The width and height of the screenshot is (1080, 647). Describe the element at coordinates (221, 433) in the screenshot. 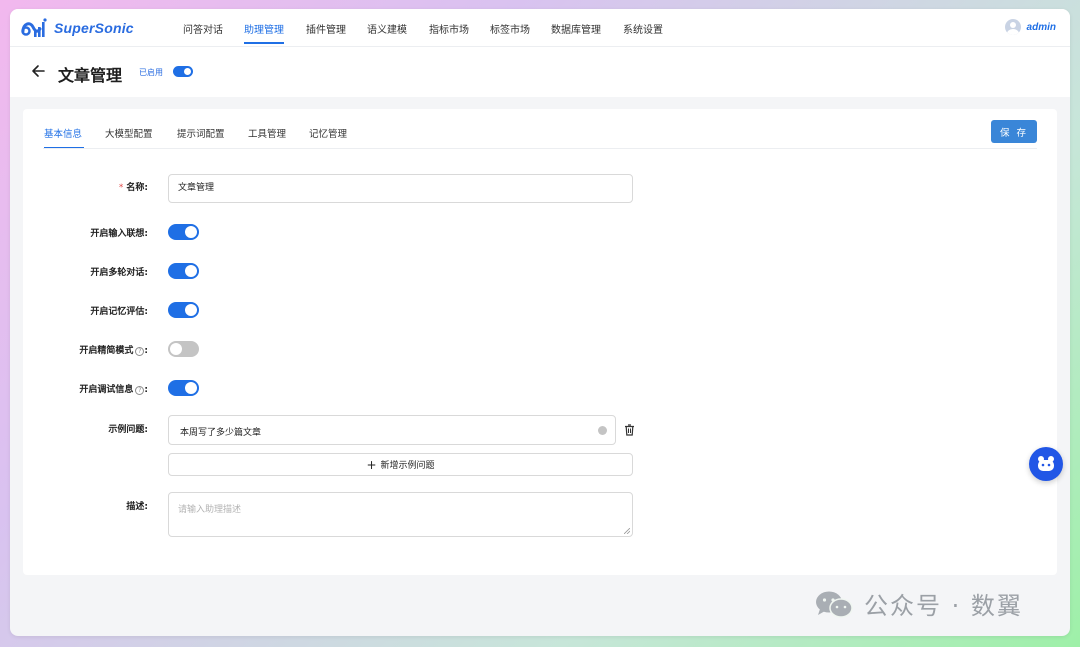

I see `example-question-text: 本周写了多少篇文章` at that location.